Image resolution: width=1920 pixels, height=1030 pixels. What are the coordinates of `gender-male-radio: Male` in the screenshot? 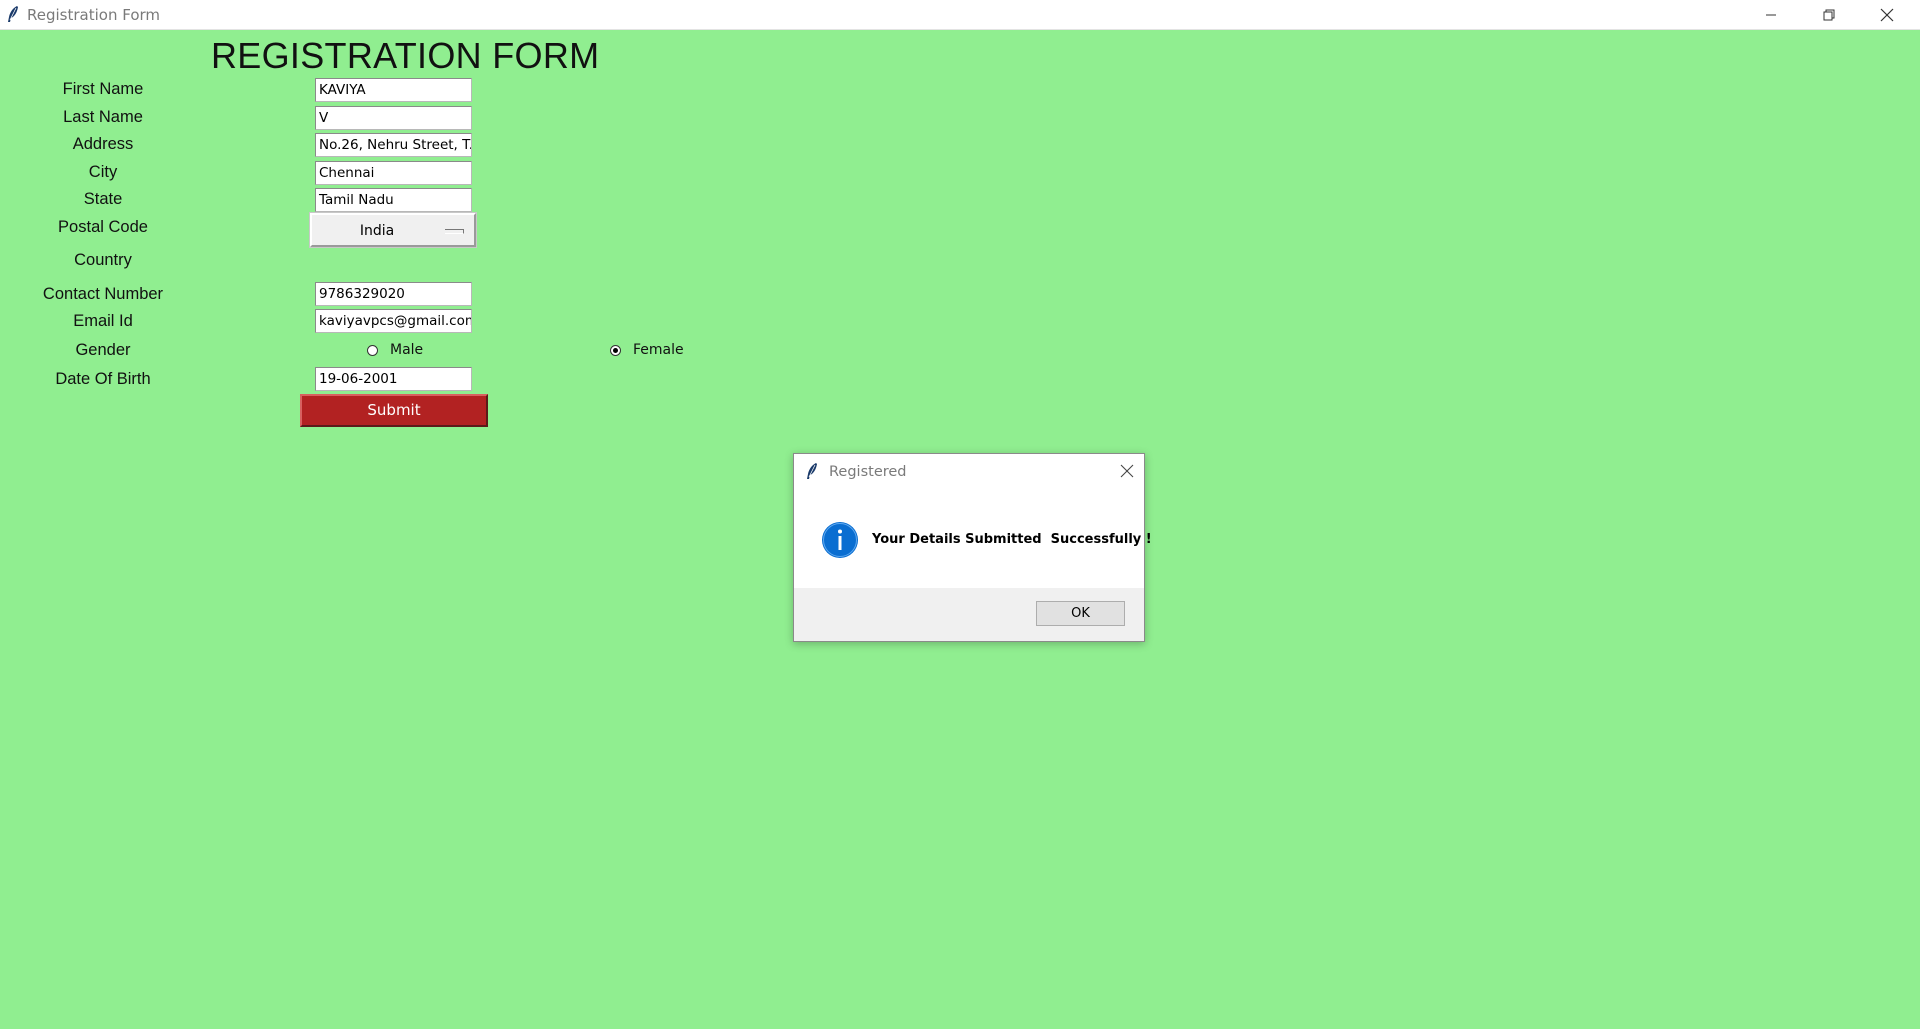 It's located at (395, 350).